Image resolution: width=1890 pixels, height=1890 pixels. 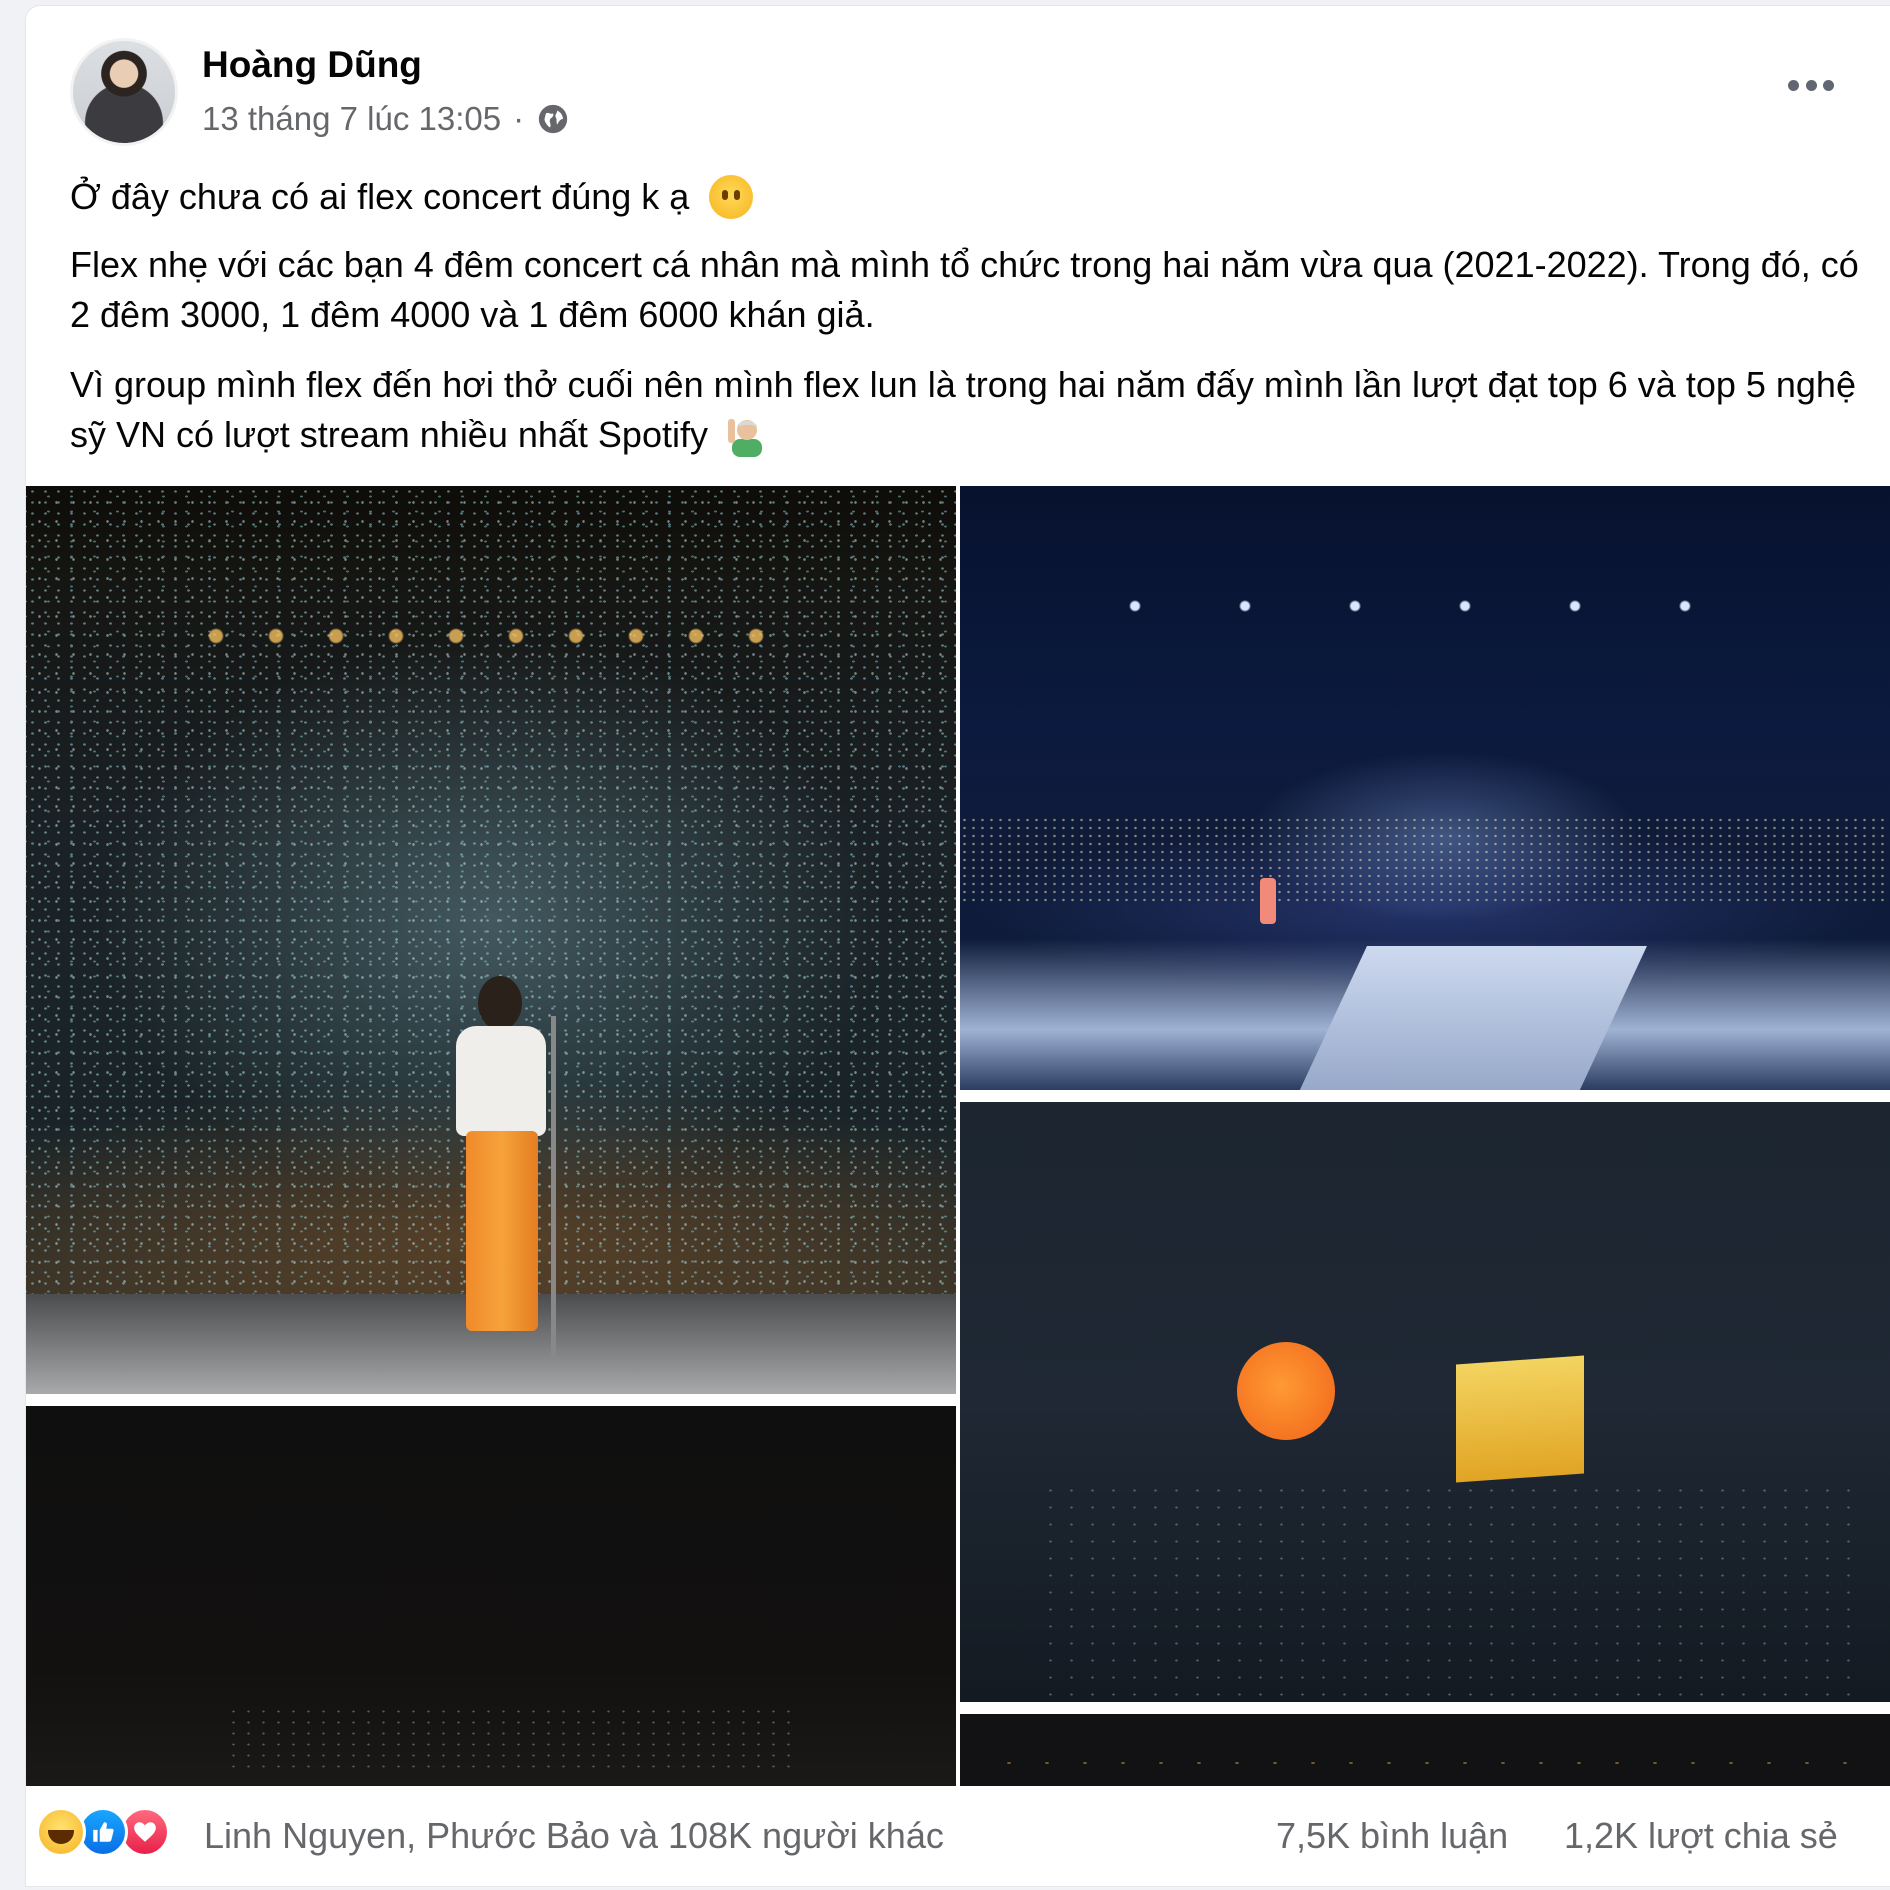 What do you see at coordinates (1425, 1750) in the screenshot?
I see `concert-lights-photo` at bounding box center [1425, 1750].